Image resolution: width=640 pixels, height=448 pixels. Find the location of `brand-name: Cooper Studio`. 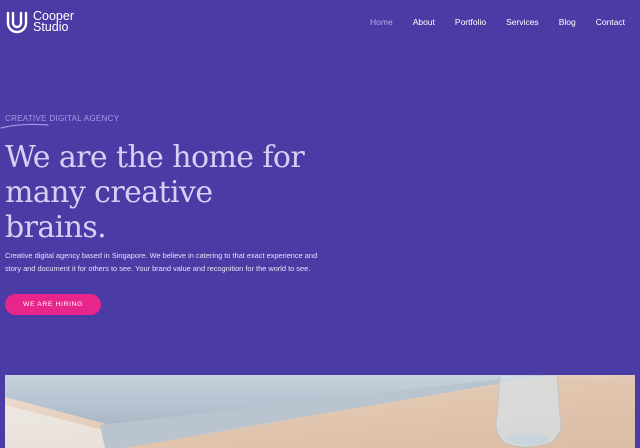

brand-name: Cooper Studio is located at coordinates (53, 22).